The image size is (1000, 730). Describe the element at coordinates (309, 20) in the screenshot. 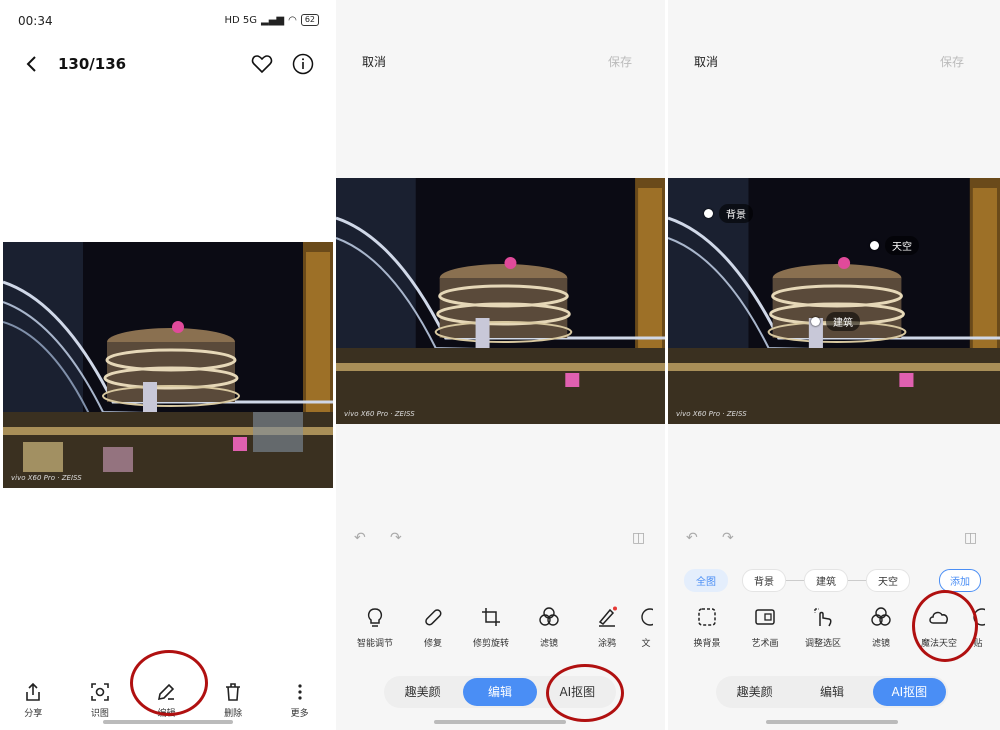

I see `battery-icon: 62` at that location.